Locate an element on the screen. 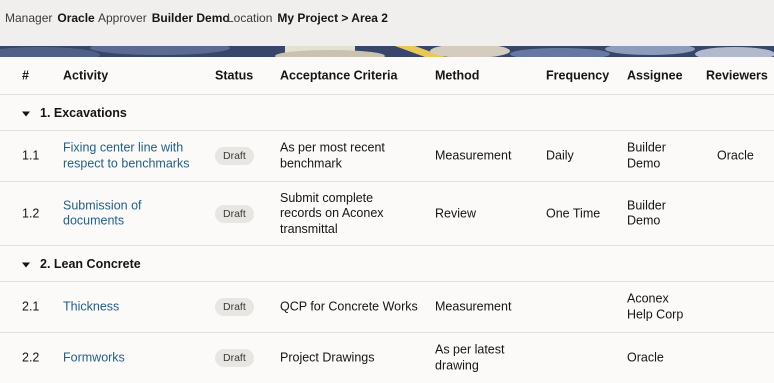 The height and width of the screenshot is (383, 774). column-header-activity: Activity is located at coordinates (85, 76).